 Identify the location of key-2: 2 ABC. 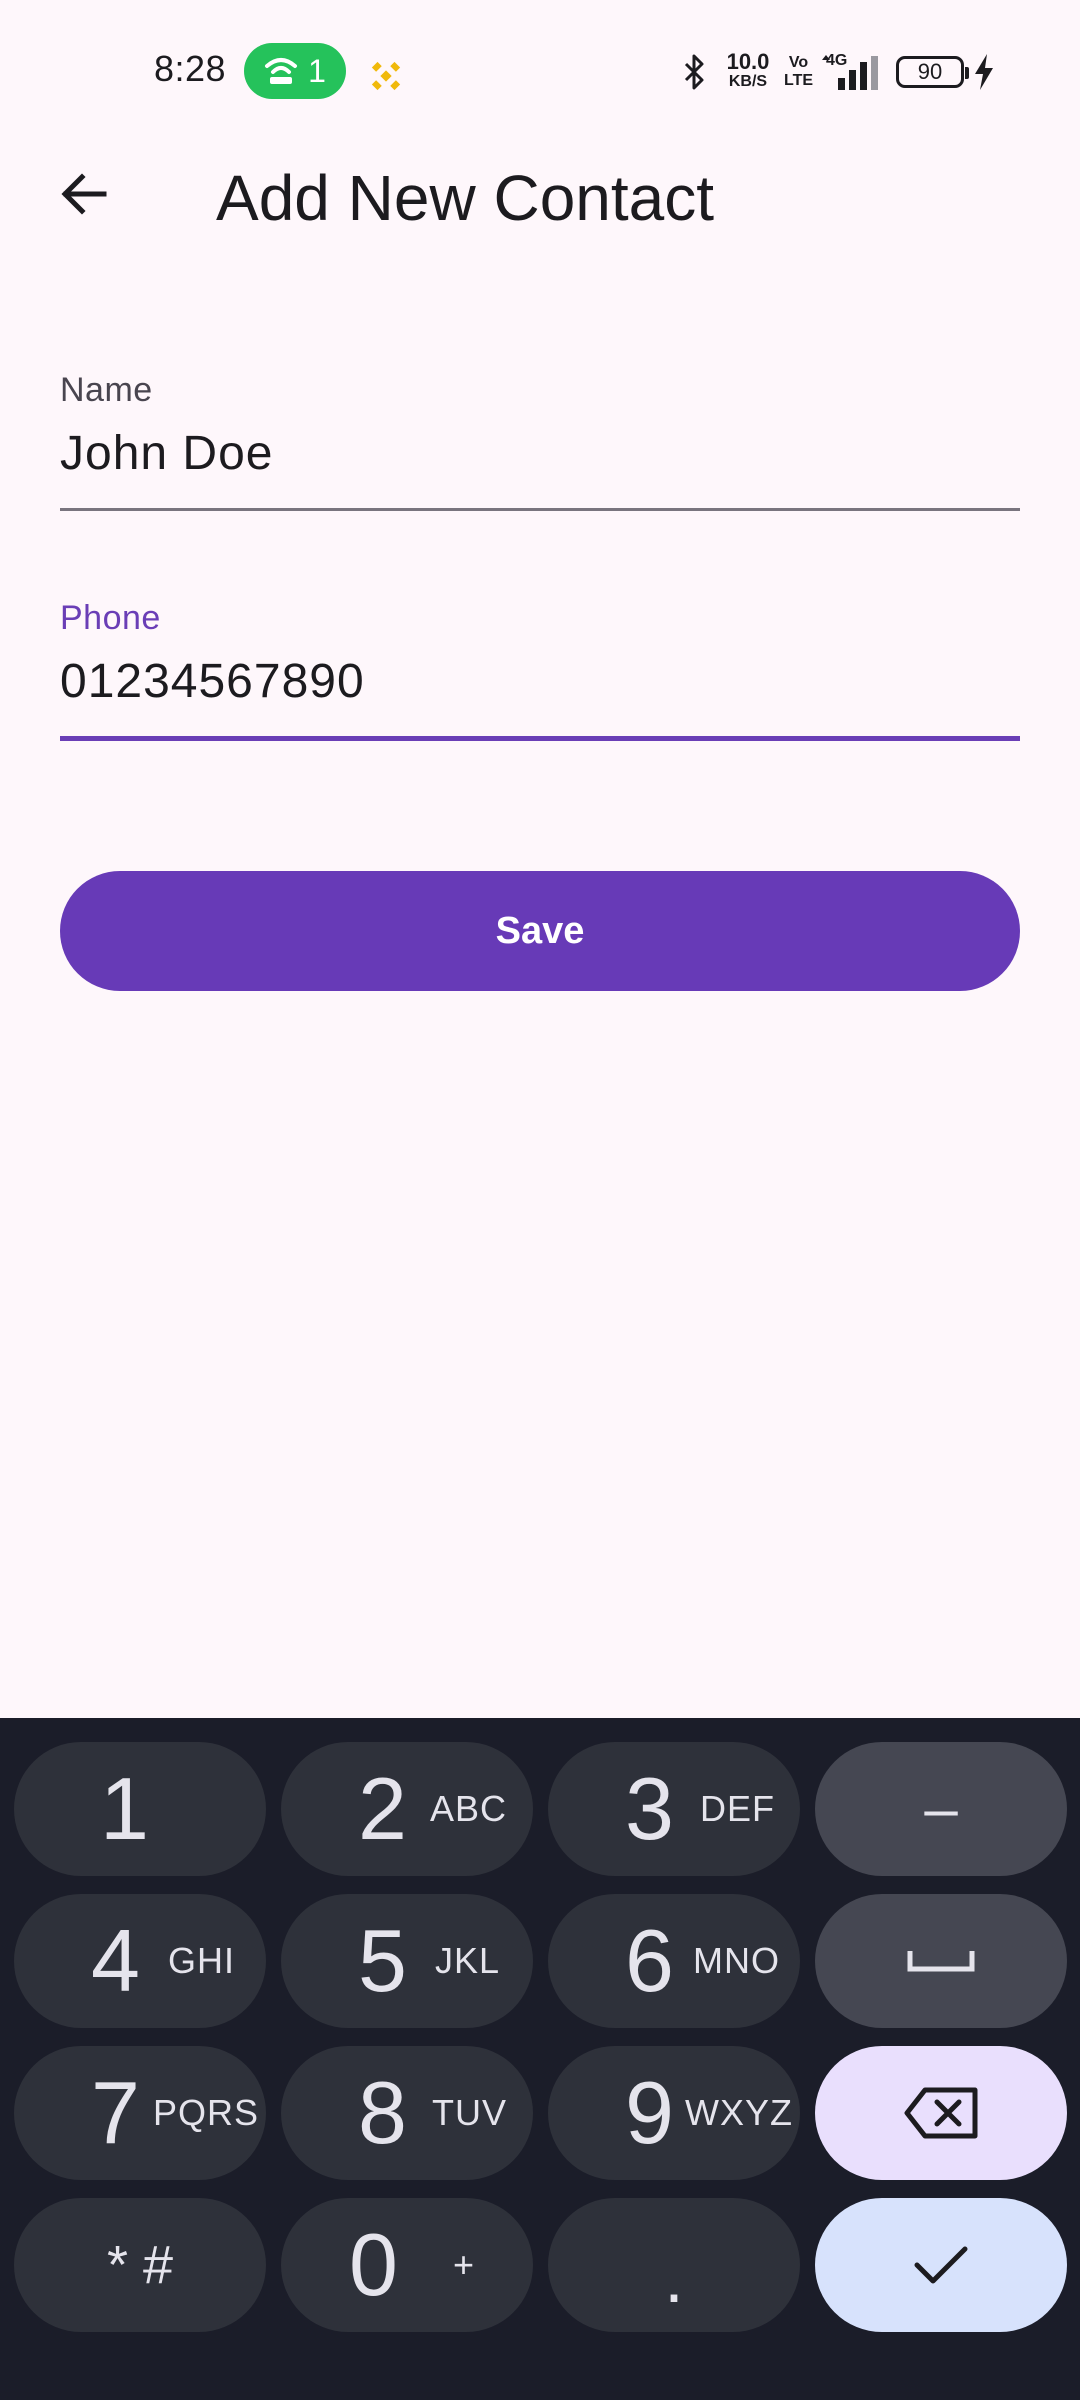
(407, 1809).